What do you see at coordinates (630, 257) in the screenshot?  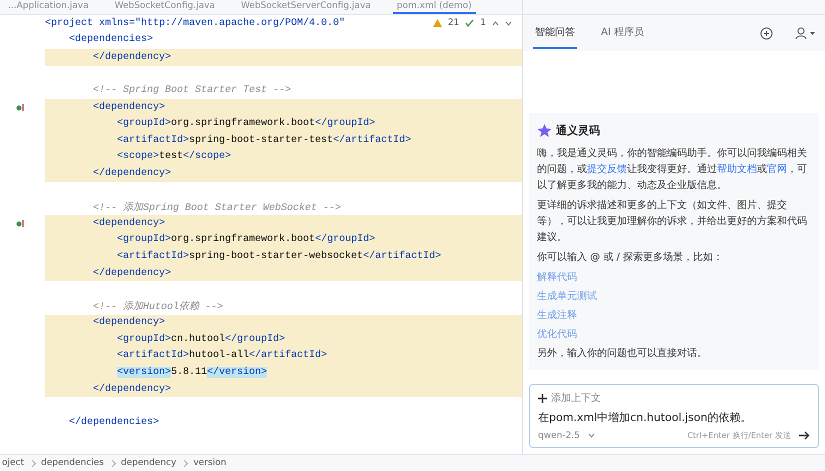 I see `info-paragraph: 你可以输入 @ 或 / 探索更多场景，比如：` at bounding box center [630, 257].